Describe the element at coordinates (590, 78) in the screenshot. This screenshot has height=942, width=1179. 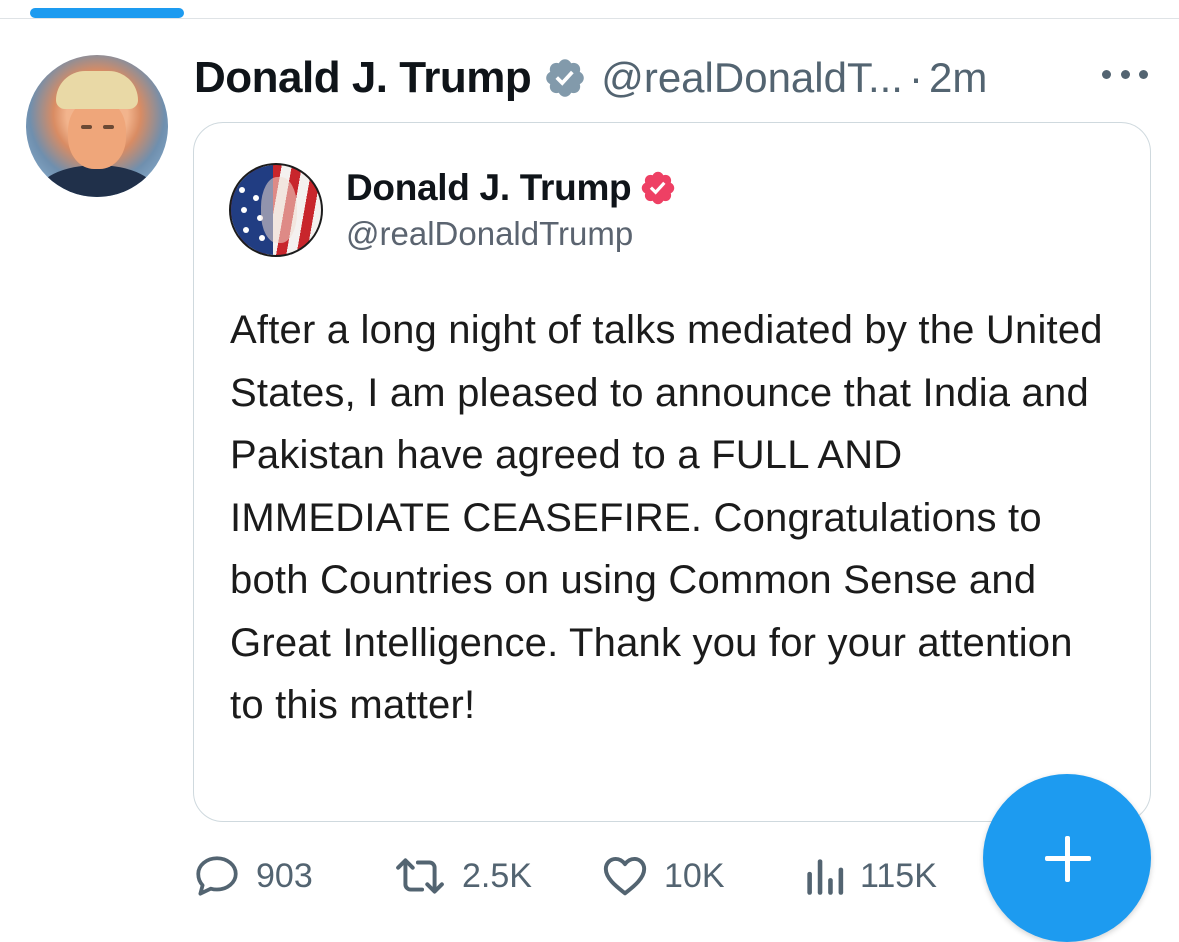
I see `post-header: Donald J. Trump @realDonaldT... · 2m` at that location.